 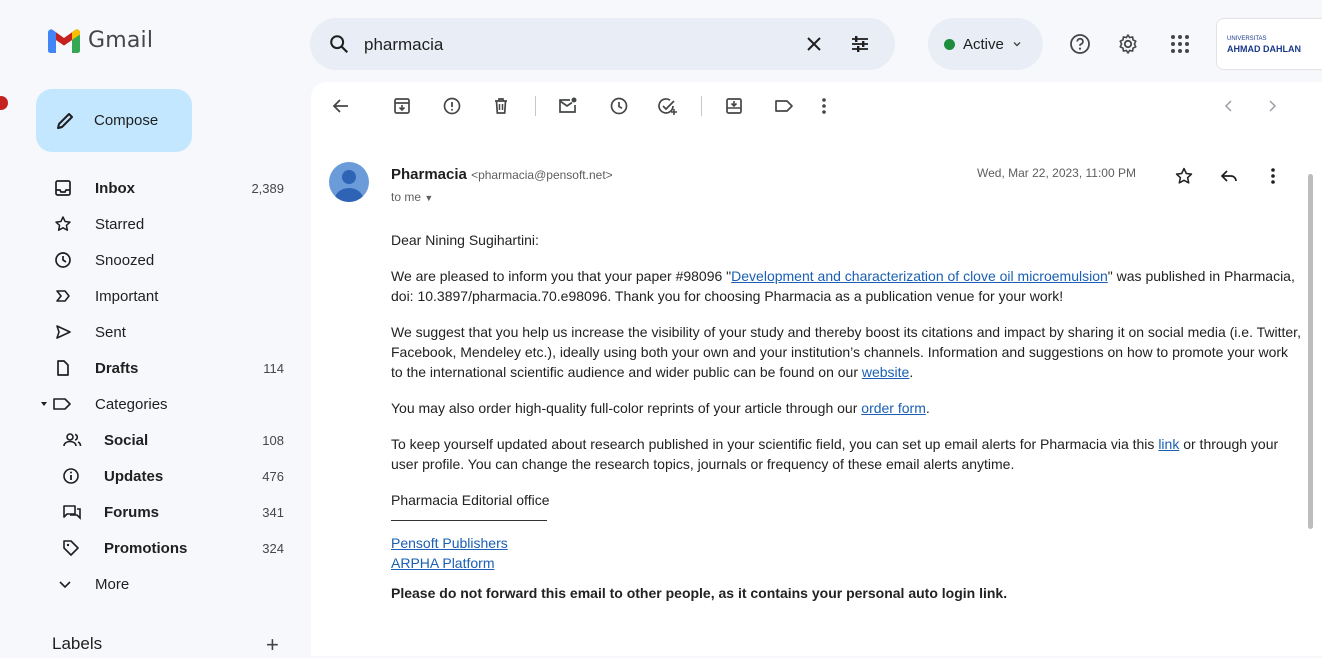 I want to click on pensoft-link: Pensoft Publishers, so click(x=847, y=543).